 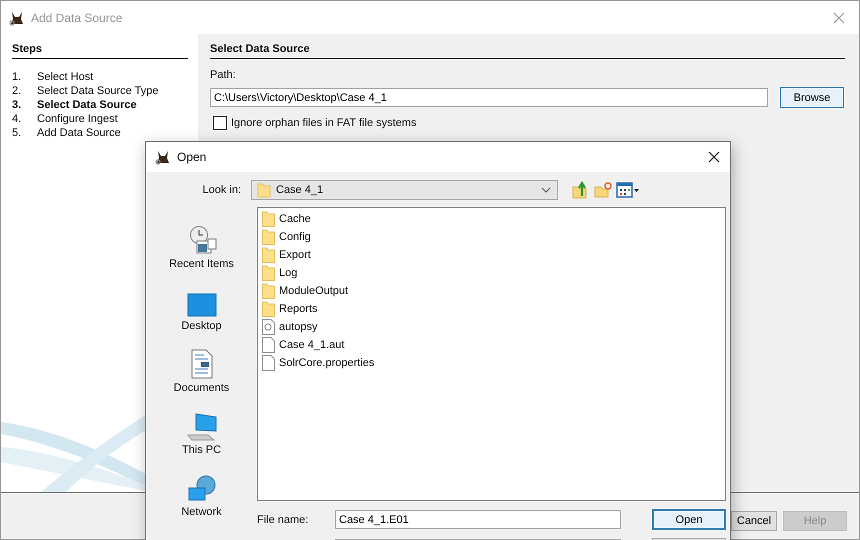 What do you see at coordinates (100, 50) in the screenshot?
I see `steps-heading: Steps` at bounding box center [100, 50].